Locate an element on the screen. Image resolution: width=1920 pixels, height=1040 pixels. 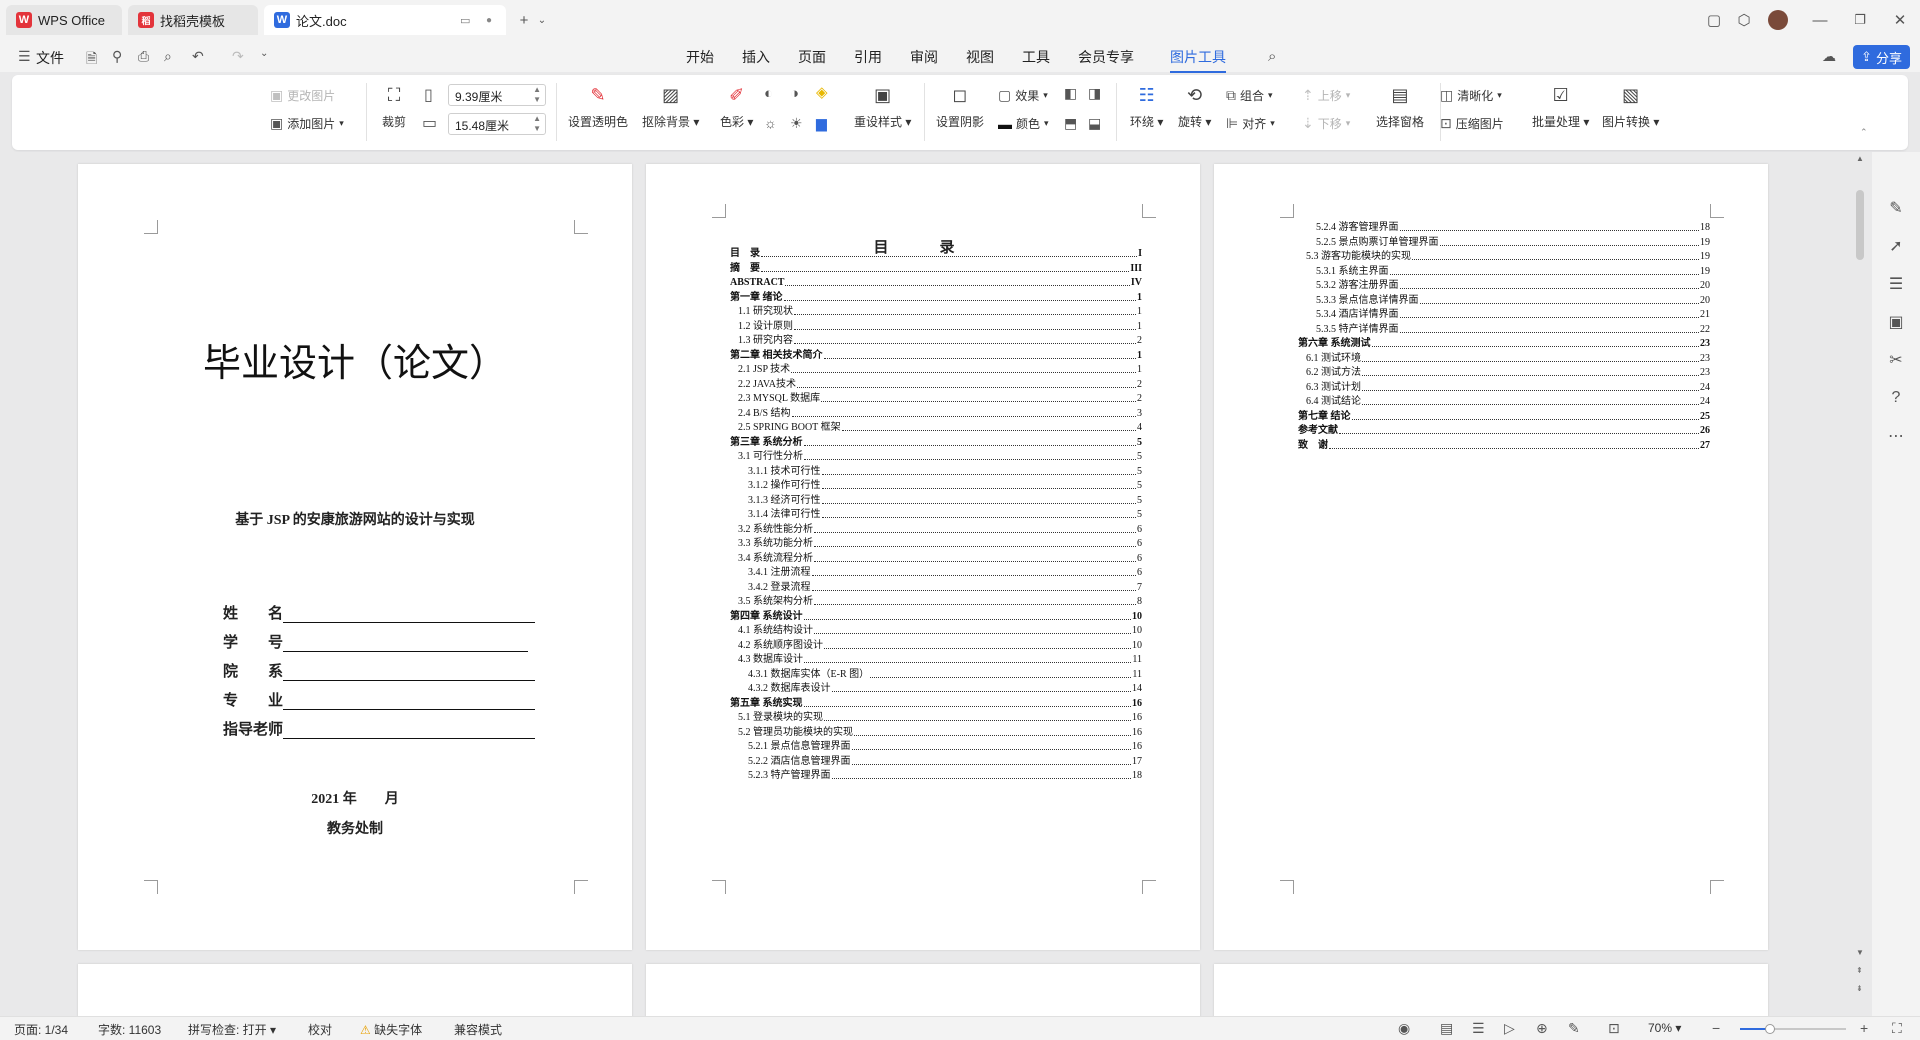
fit-page-icon: ⊡ is located at coordinates (1614, 1028).